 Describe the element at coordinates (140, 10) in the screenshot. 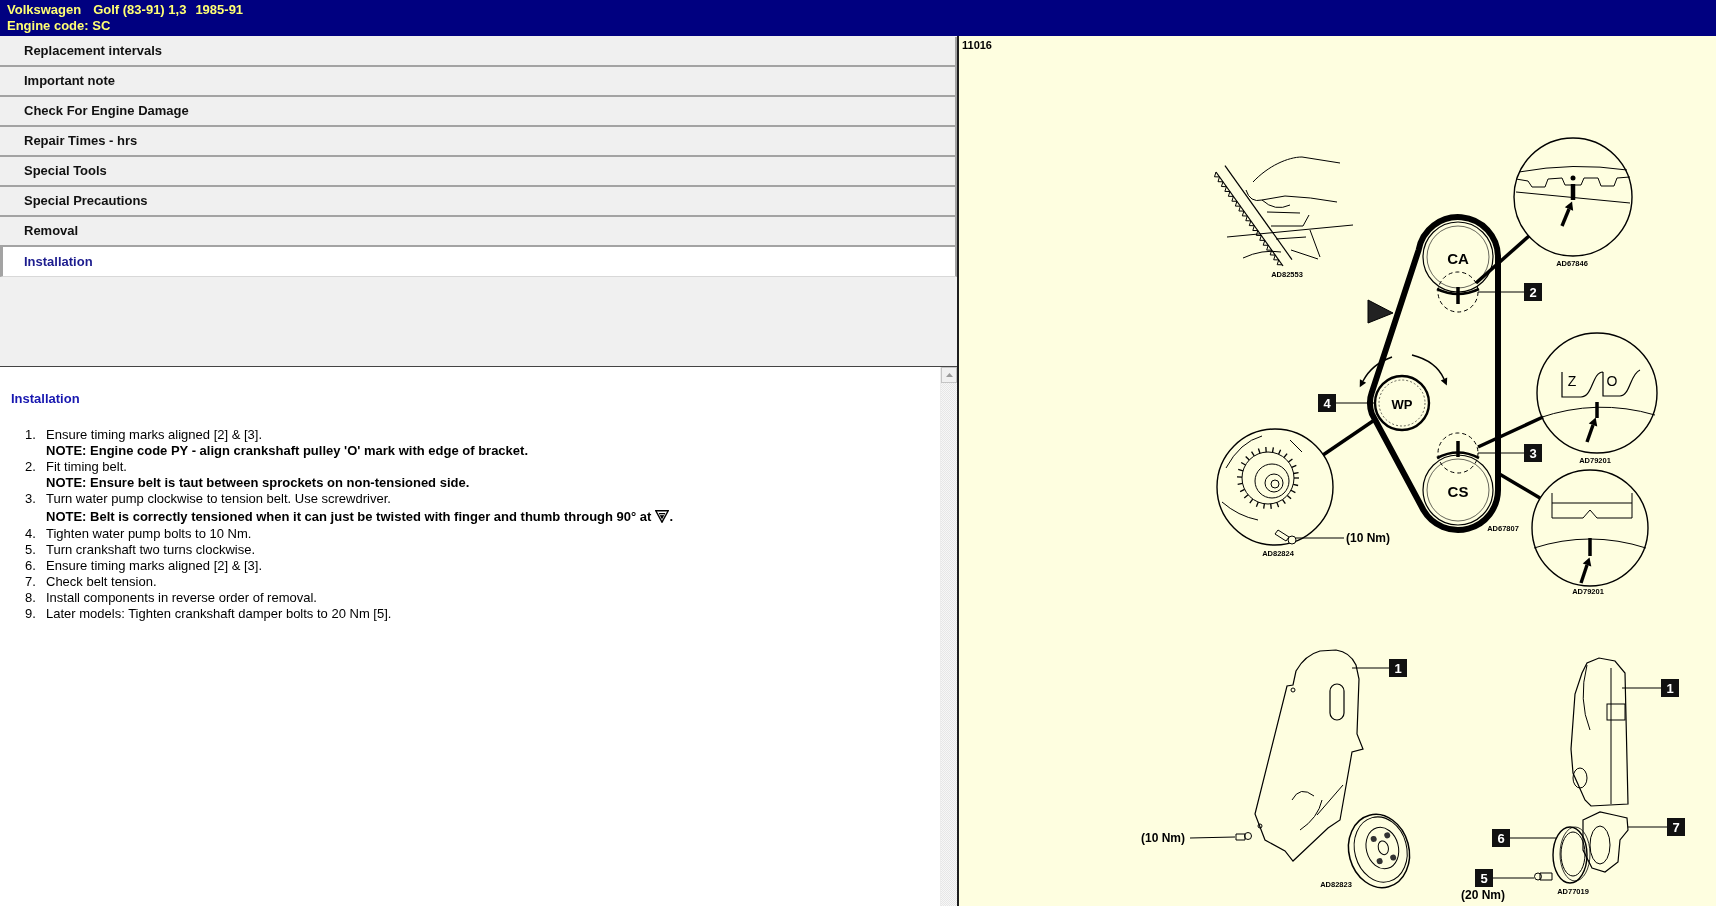

I see `vehicle-model: Golf (83-91) 1,3` at that location.